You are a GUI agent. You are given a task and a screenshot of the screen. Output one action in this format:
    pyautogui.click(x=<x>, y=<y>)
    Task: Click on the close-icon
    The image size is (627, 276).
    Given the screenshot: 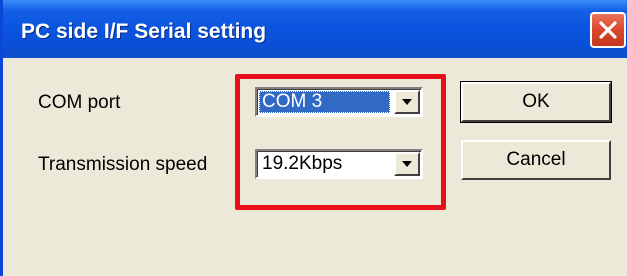 What is the action you would take?
    pyautogui.click(x=608, y=30)
    